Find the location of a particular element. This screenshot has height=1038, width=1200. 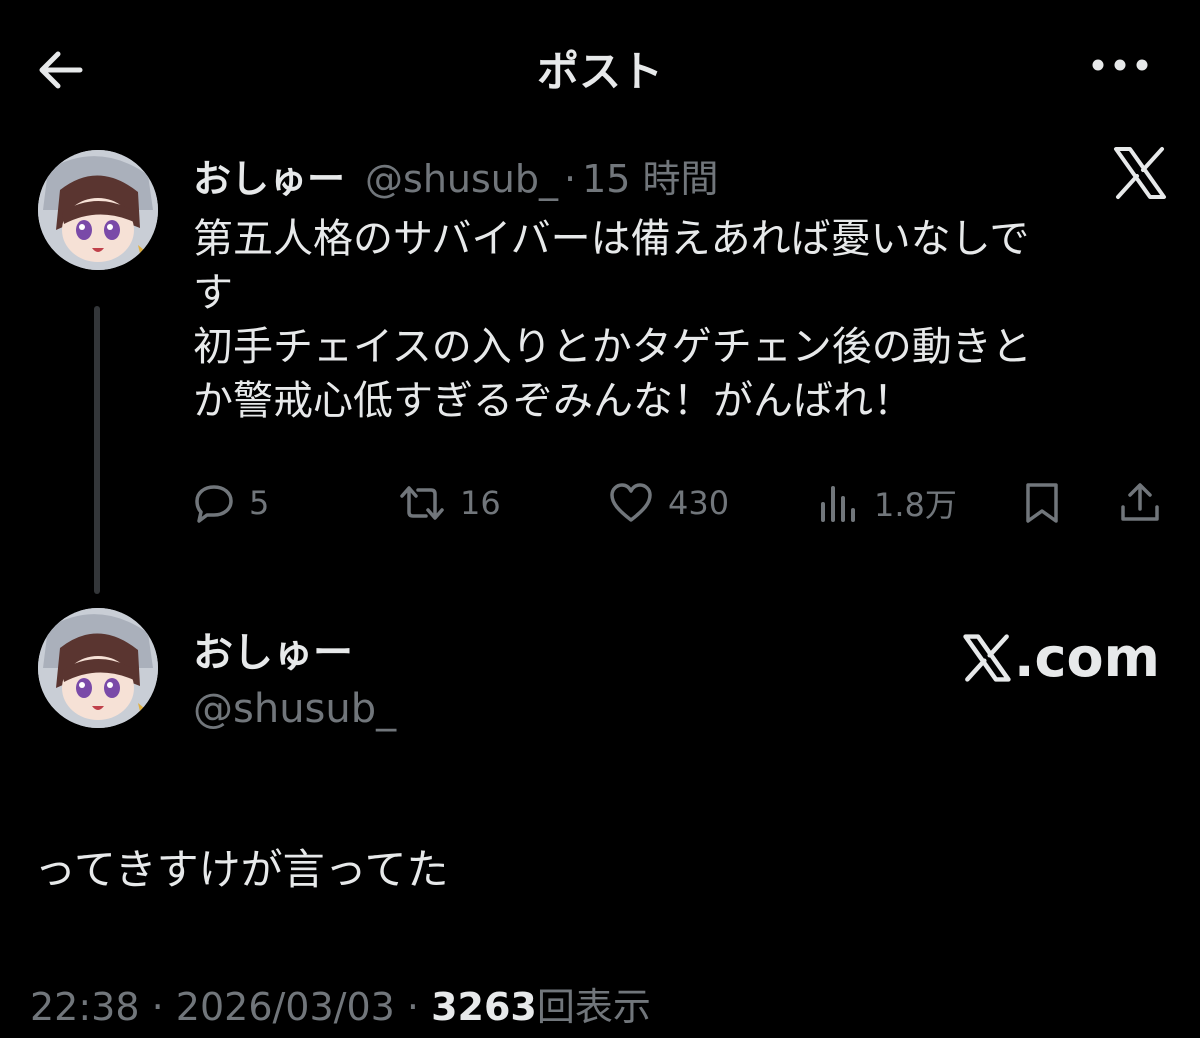

post-date: 2026/03/03 is located at coordinates (285, 1007).